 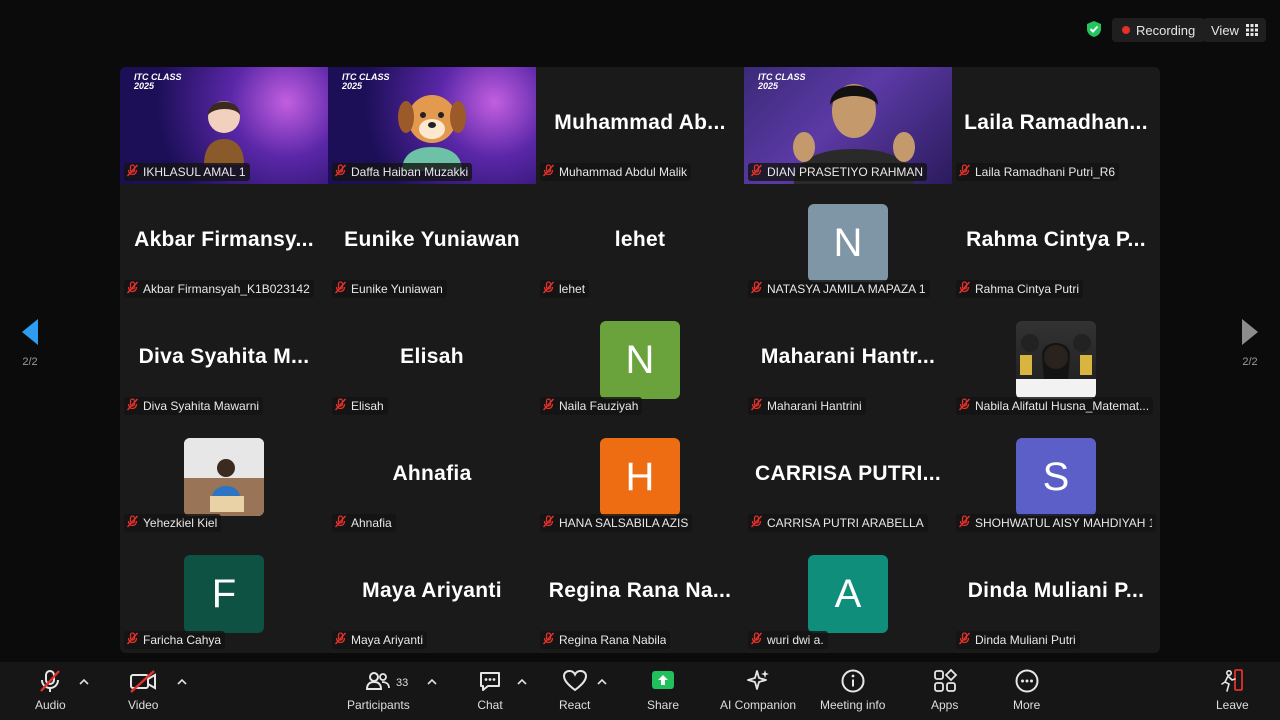 What do you see at coordinates (490, 681) in the screenshot?
I see `chat-bubble-icon` at bounding box center [490, 681].